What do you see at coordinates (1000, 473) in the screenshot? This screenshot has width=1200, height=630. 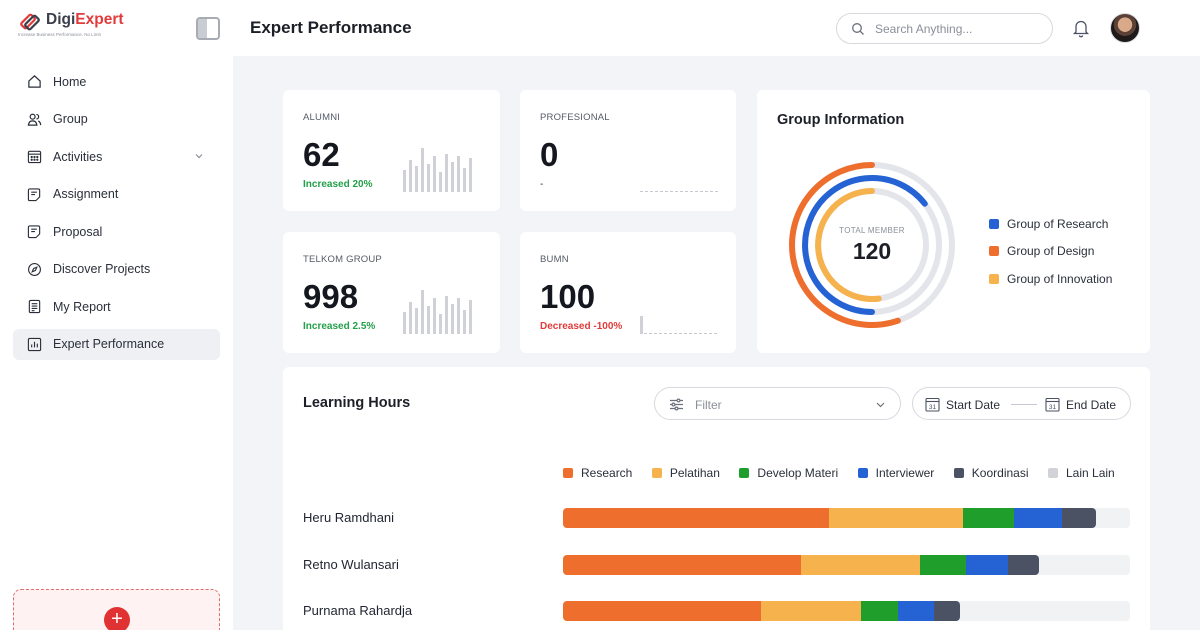 I see `legend-label: Koordinasi` at bounding box center [1000, 473].